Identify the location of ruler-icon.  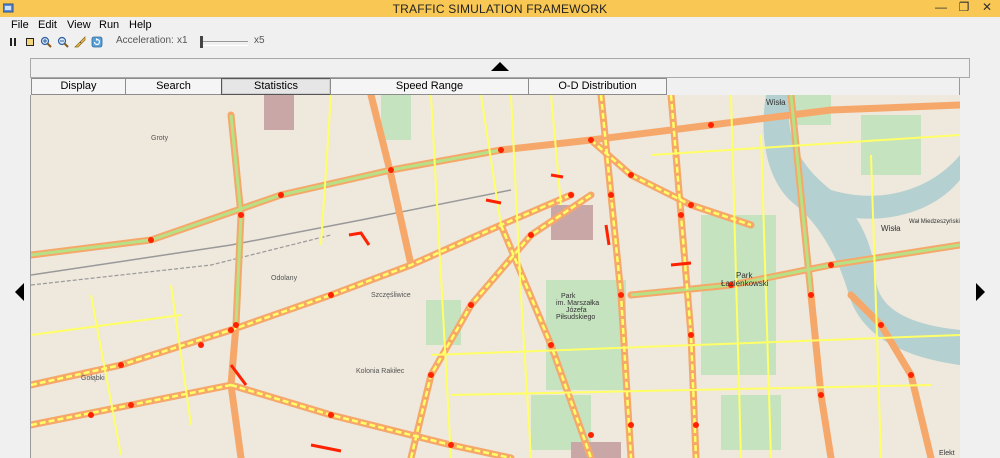
(80, 42).